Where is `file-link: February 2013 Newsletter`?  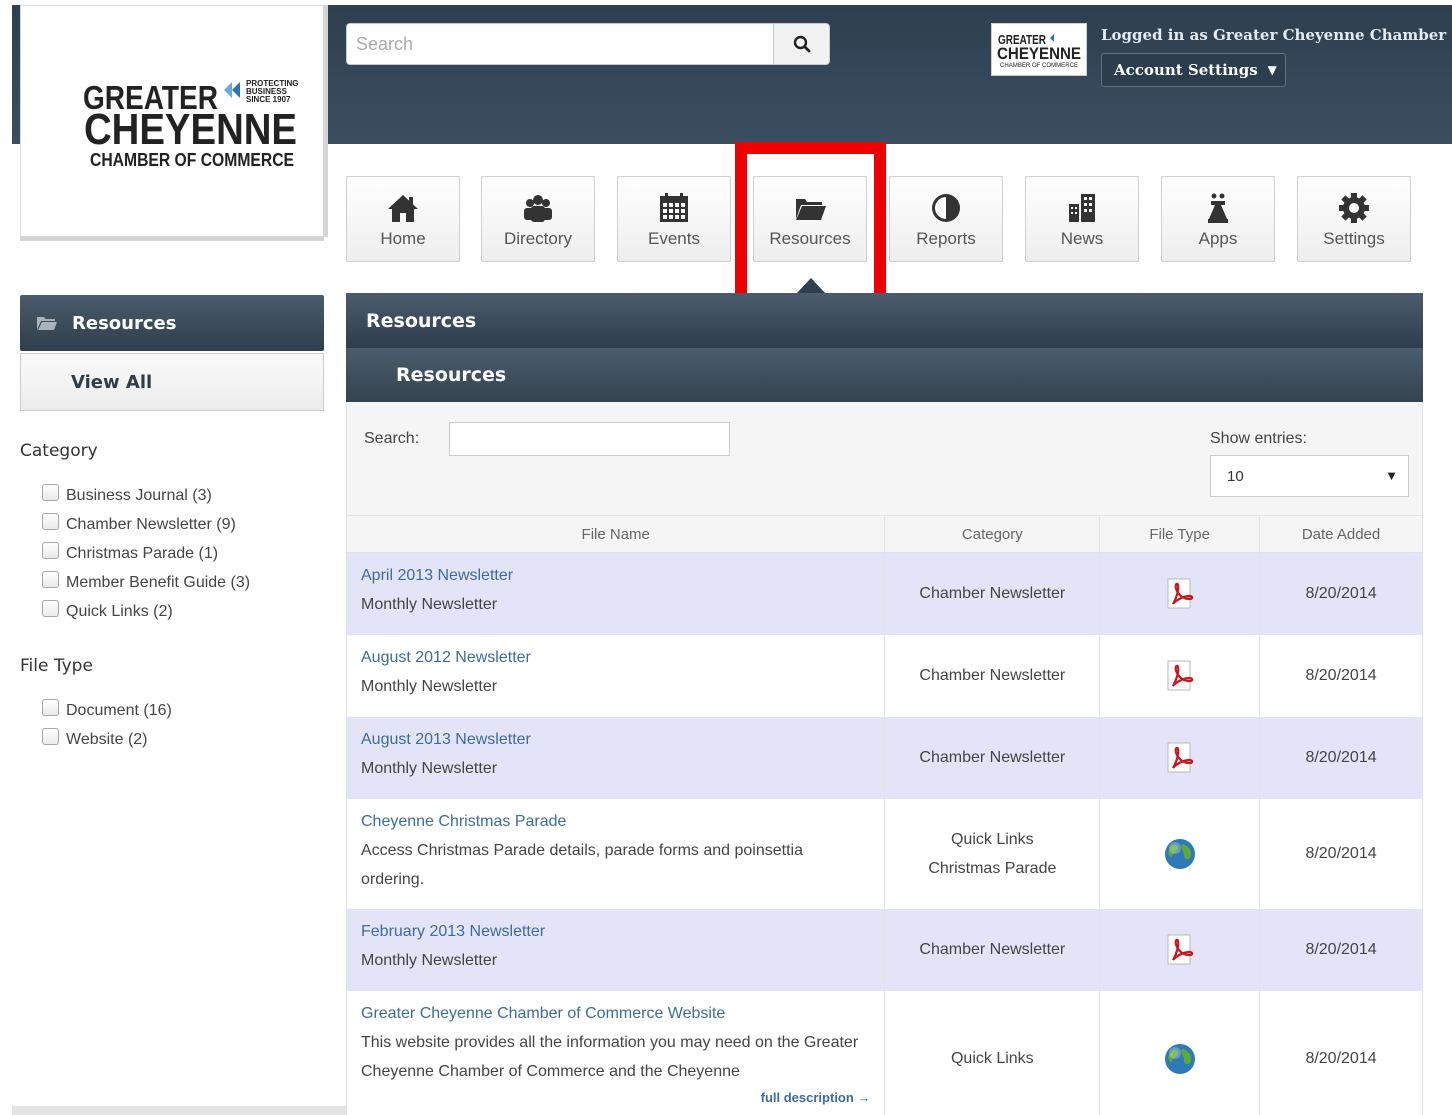 file-link: February 2013 Newsletter is located at coordinates (615, 931).